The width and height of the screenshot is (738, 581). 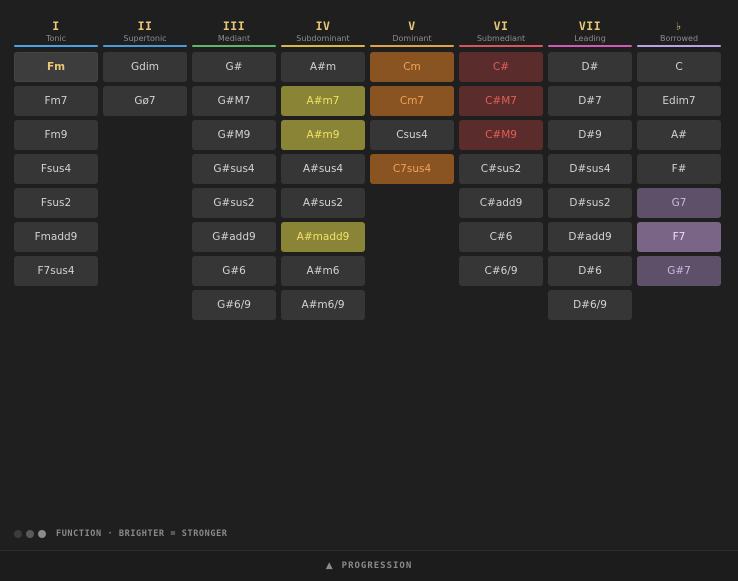 What do you see at coordinates (234, 67) in the screenshot?
I see `chord-button: G#` at bounding box center [234, 67].